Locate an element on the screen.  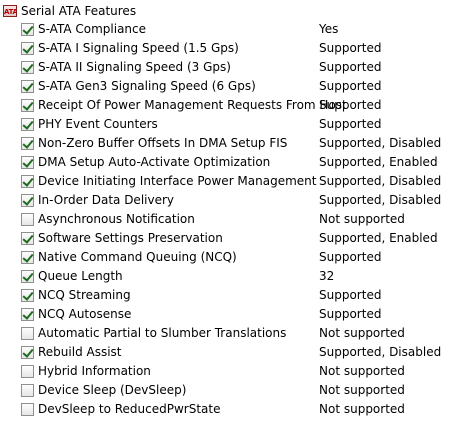
feature-label: NCQ Autosense is located at coordinates (85, 314).